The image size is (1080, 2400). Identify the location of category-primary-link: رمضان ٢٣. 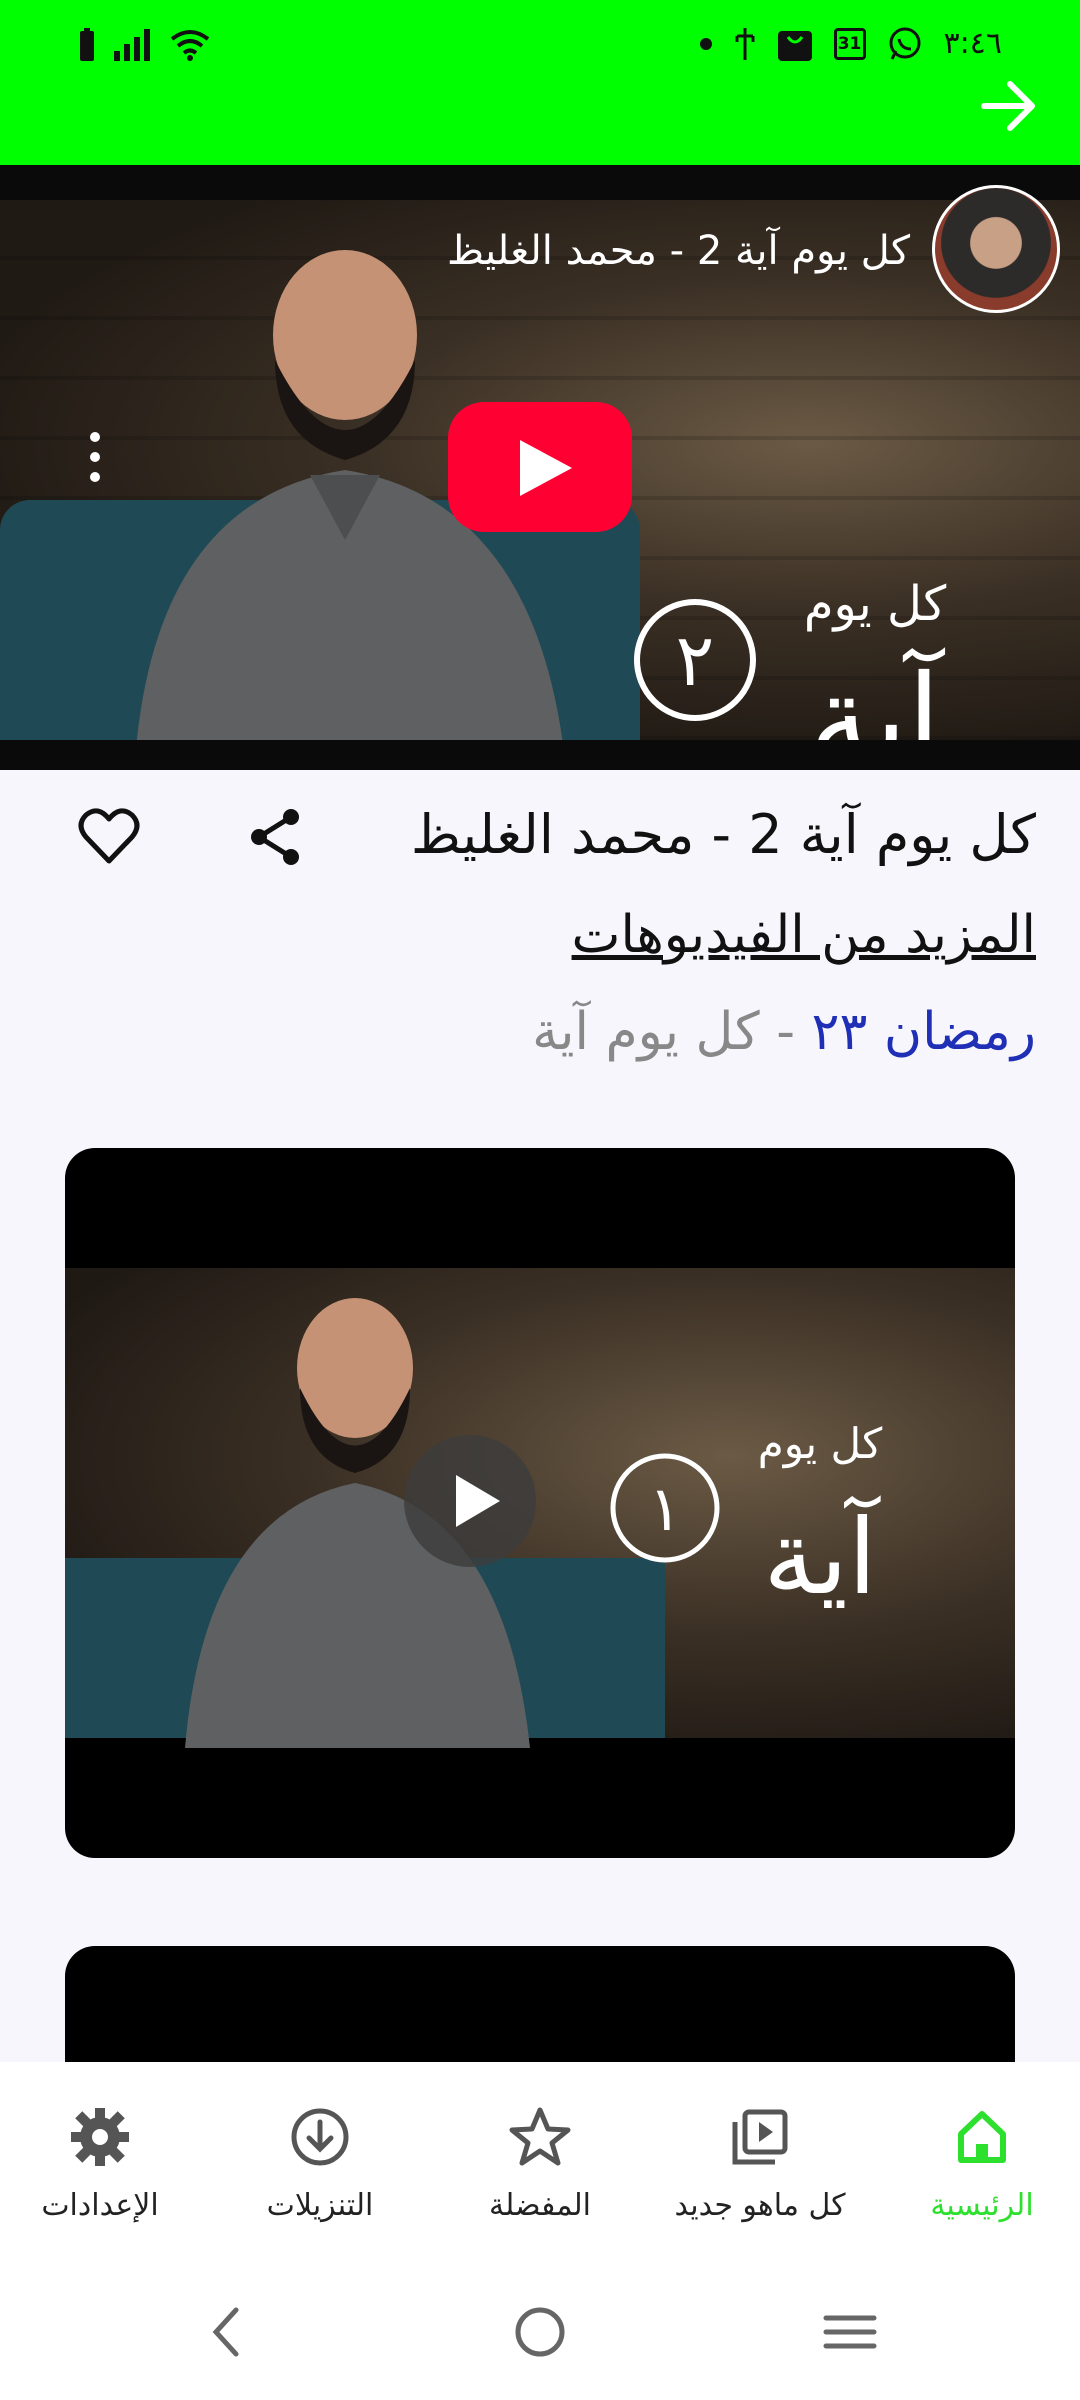
(924, 1032).